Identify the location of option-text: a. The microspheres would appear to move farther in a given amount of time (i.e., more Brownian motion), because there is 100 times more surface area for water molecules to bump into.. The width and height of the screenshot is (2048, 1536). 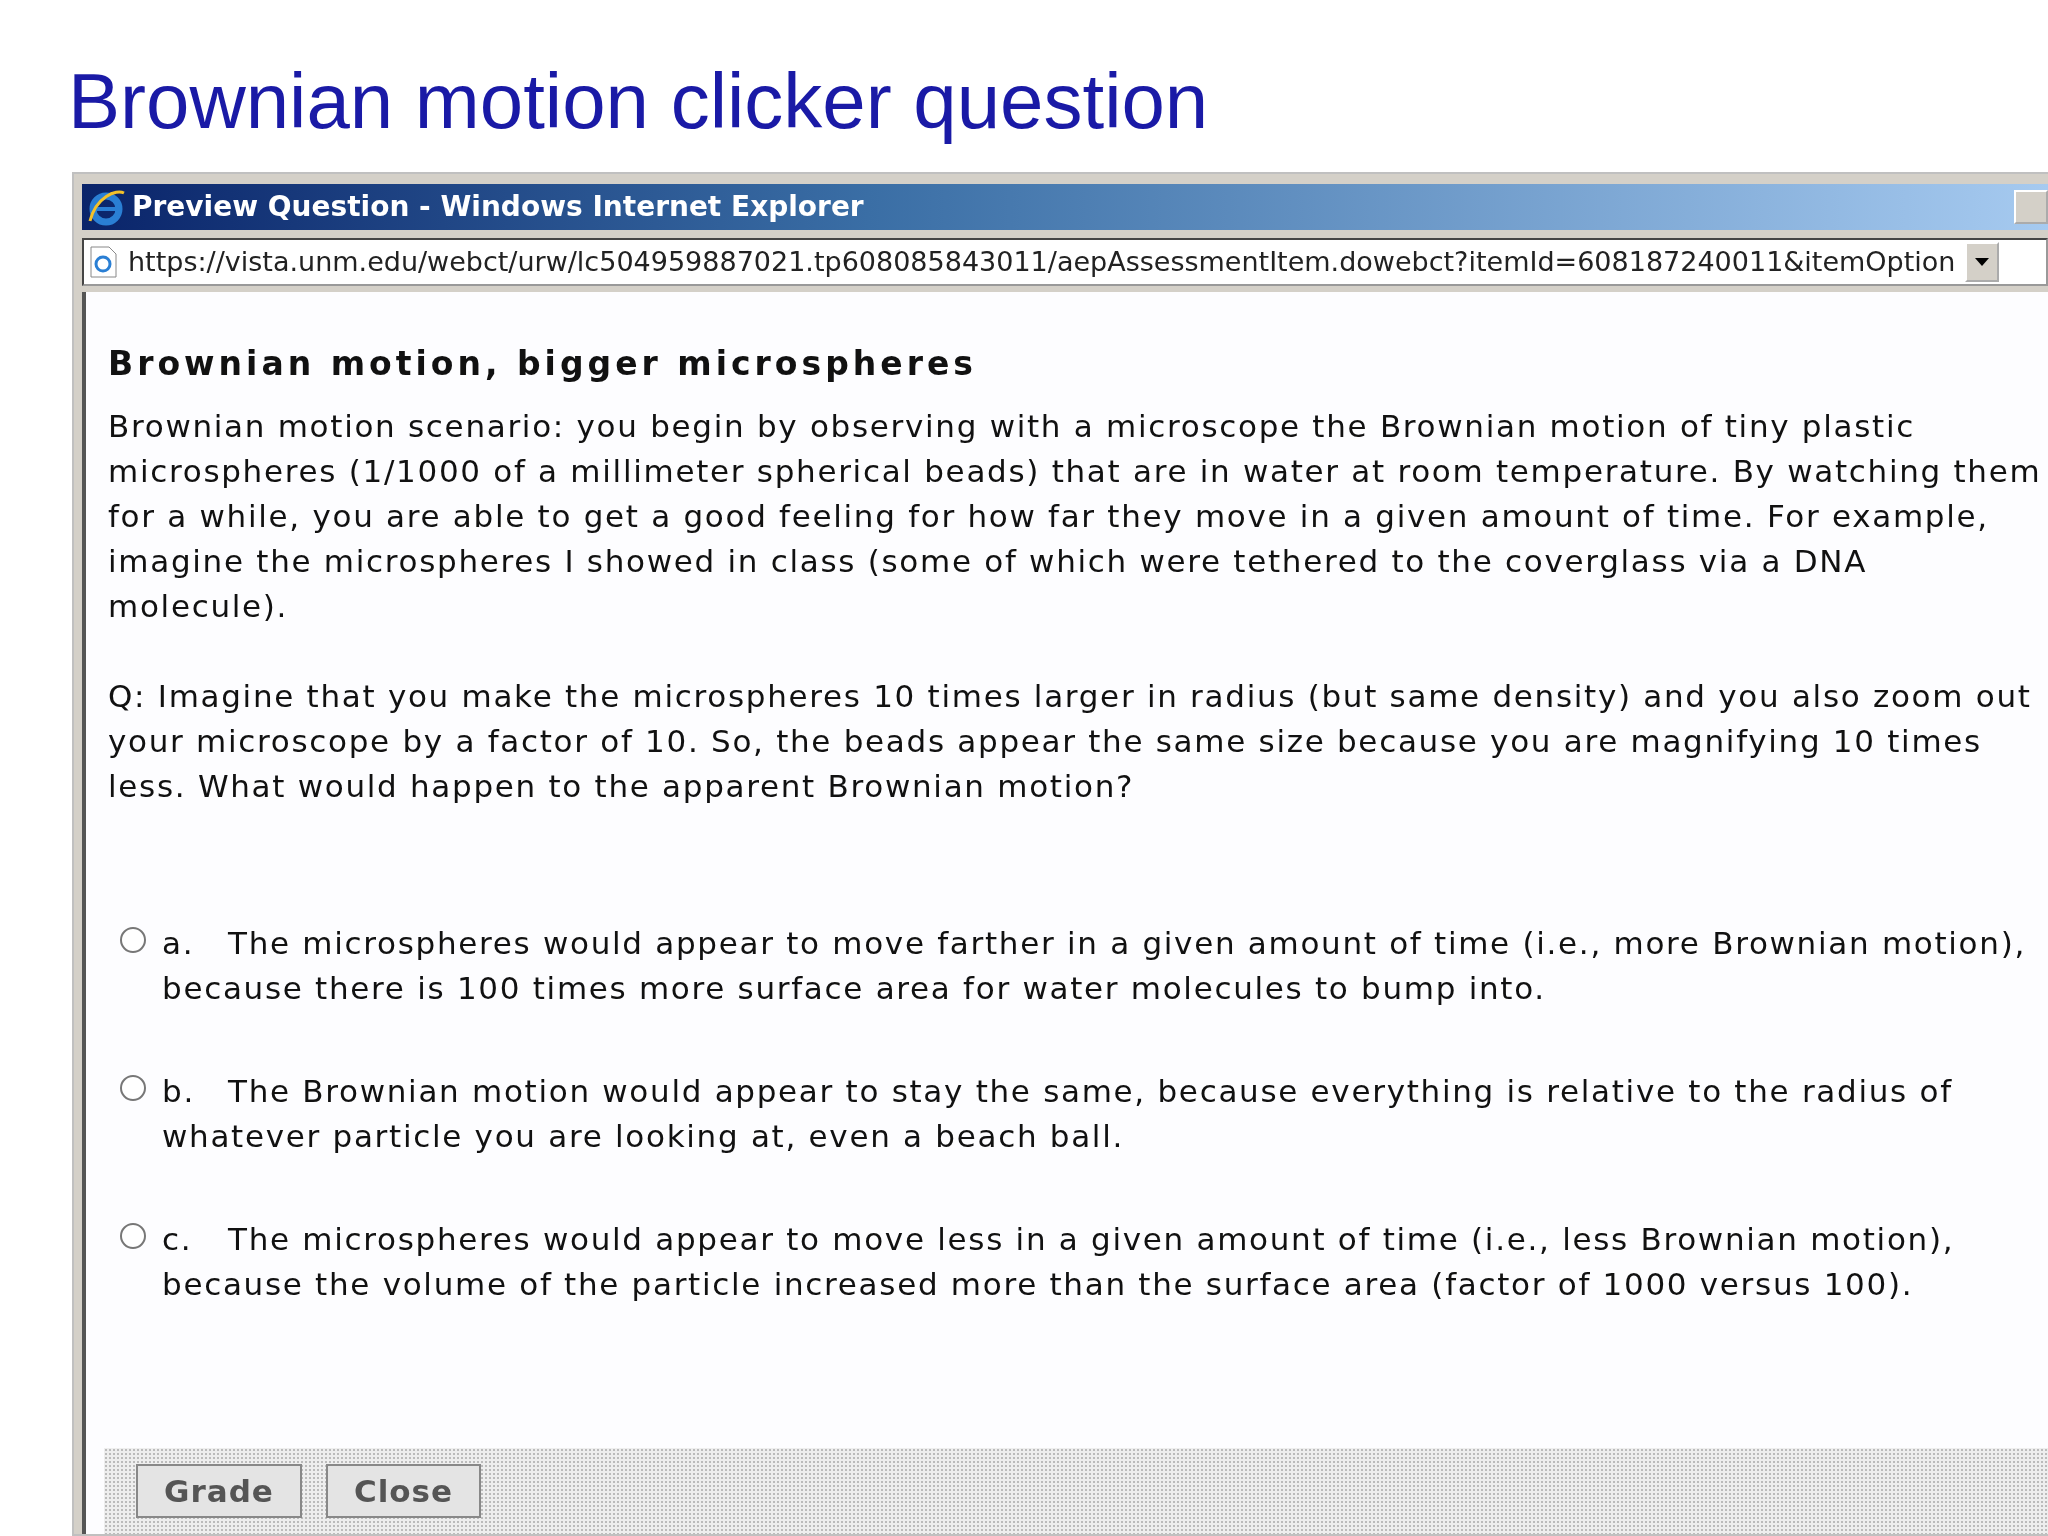
(1094, 965).